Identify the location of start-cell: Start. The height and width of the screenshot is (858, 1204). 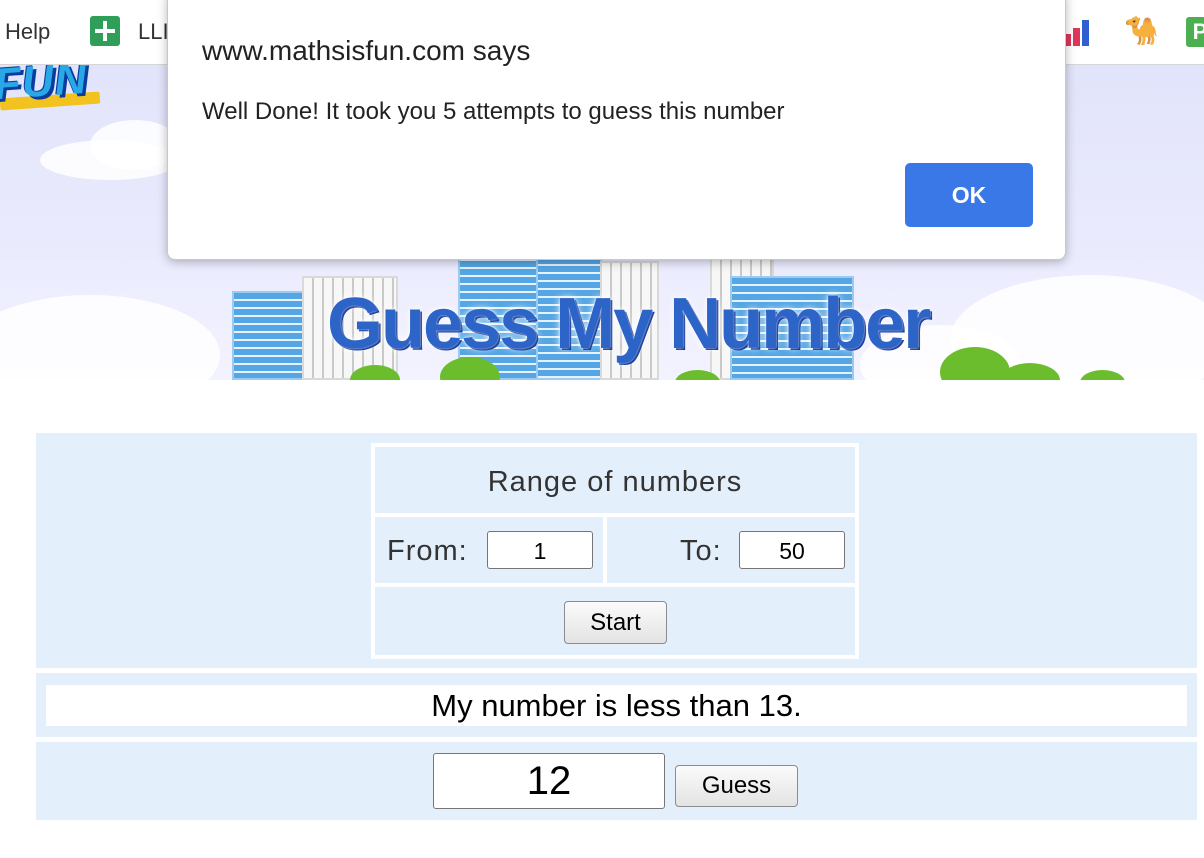
(615, 621).